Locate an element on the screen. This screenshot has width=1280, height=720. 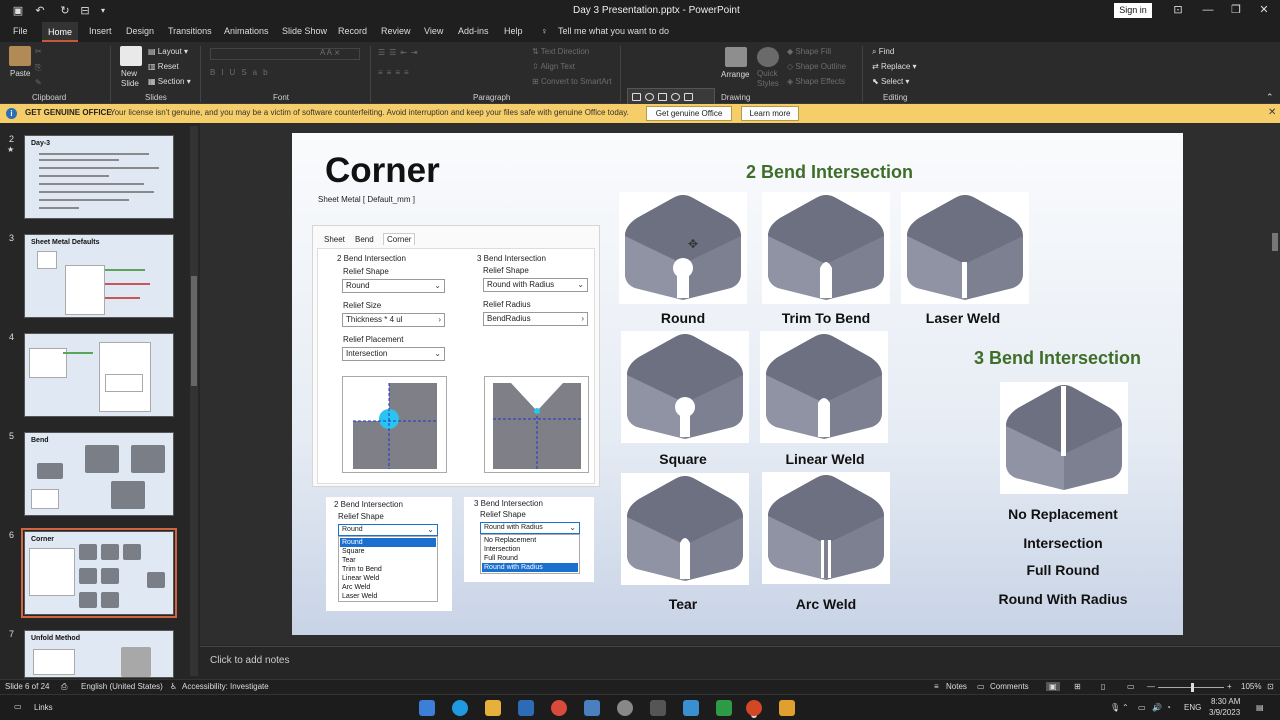
edge-icon is located at coordinates (460, 708).